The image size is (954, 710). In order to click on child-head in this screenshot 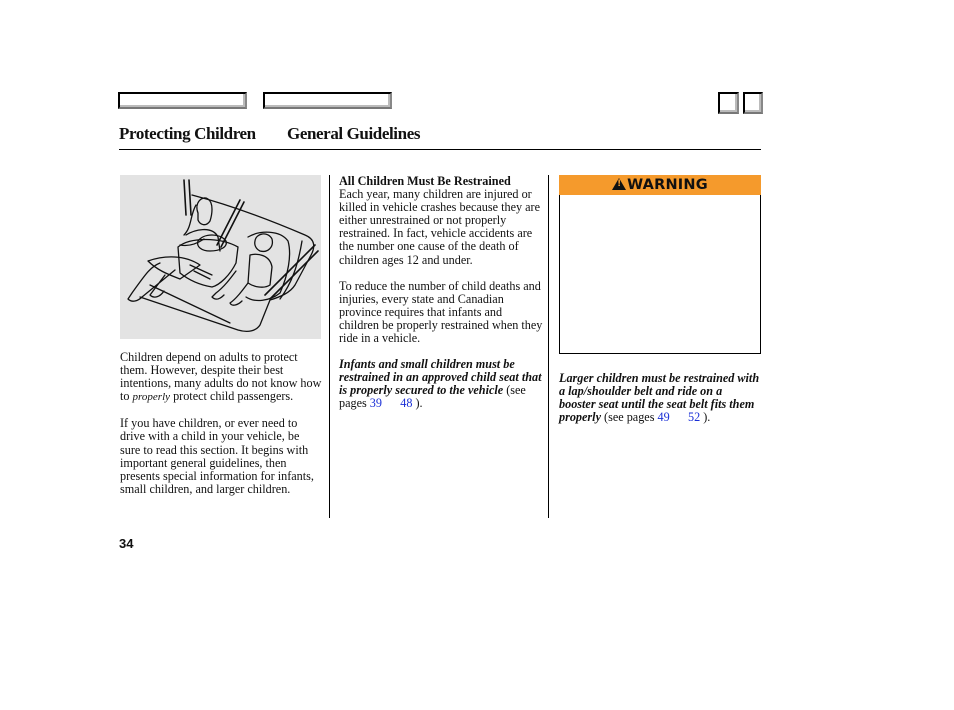, I will do `click(264, 243)`.